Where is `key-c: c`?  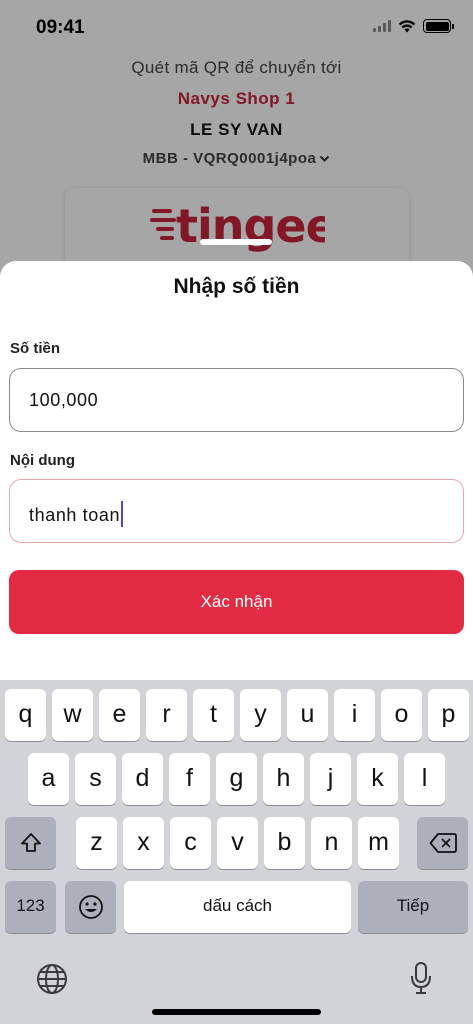
key-c: c is located at coordinates (190, 843).